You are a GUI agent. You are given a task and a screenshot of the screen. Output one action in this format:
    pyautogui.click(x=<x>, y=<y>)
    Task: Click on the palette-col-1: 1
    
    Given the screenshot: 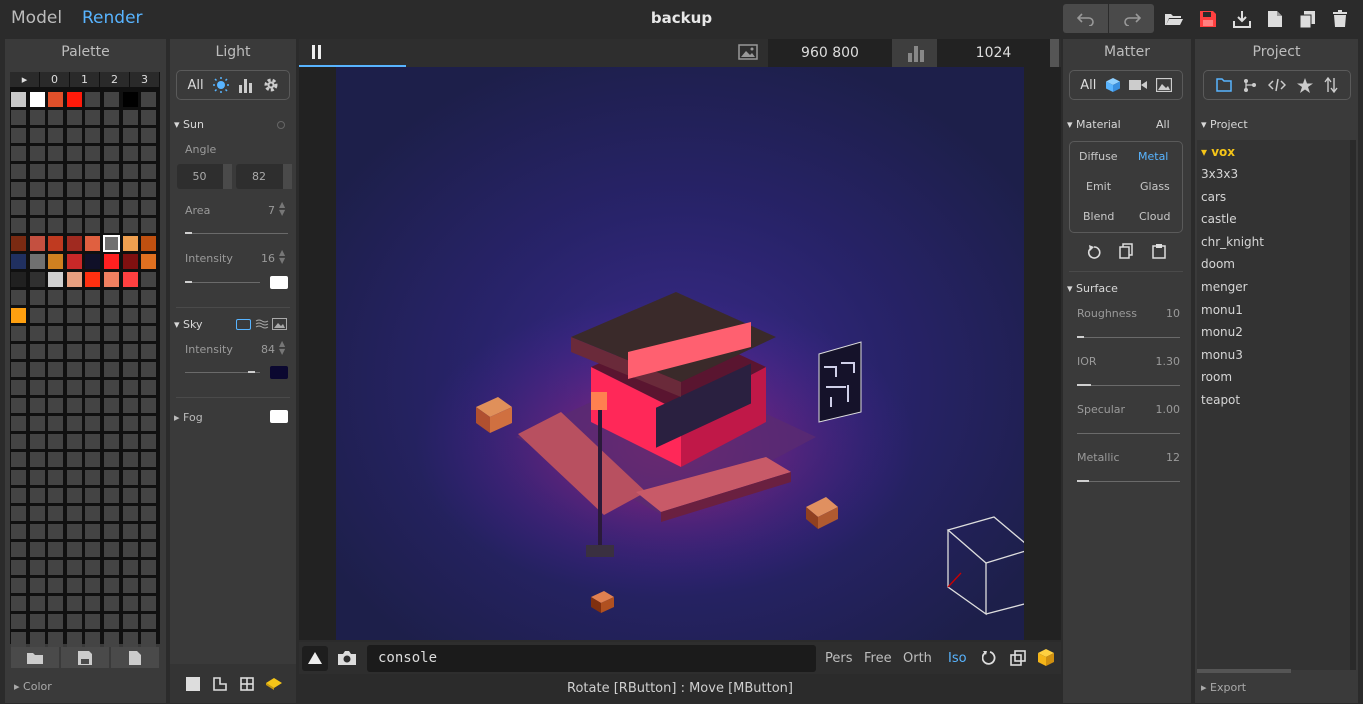 What is the action you would take?
    pyautogui.click(x=84, y=79)
    